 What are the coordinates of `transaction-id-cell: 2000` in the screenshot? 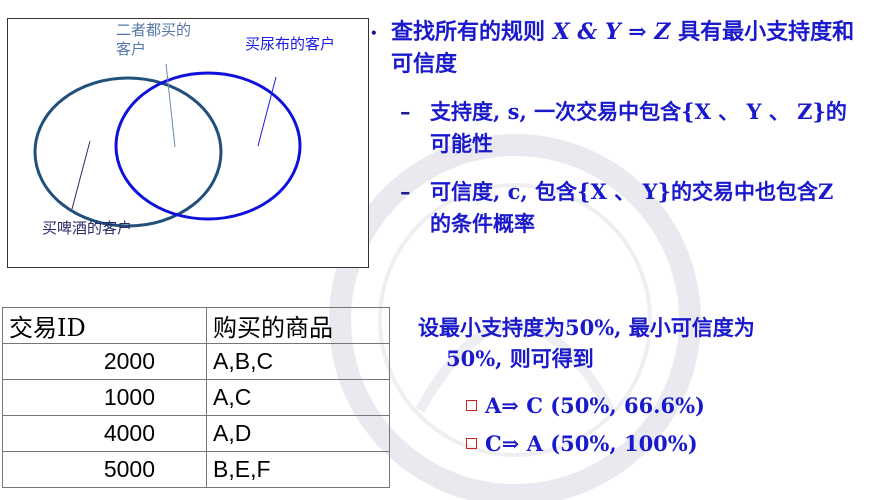 It's located at (104, 361).